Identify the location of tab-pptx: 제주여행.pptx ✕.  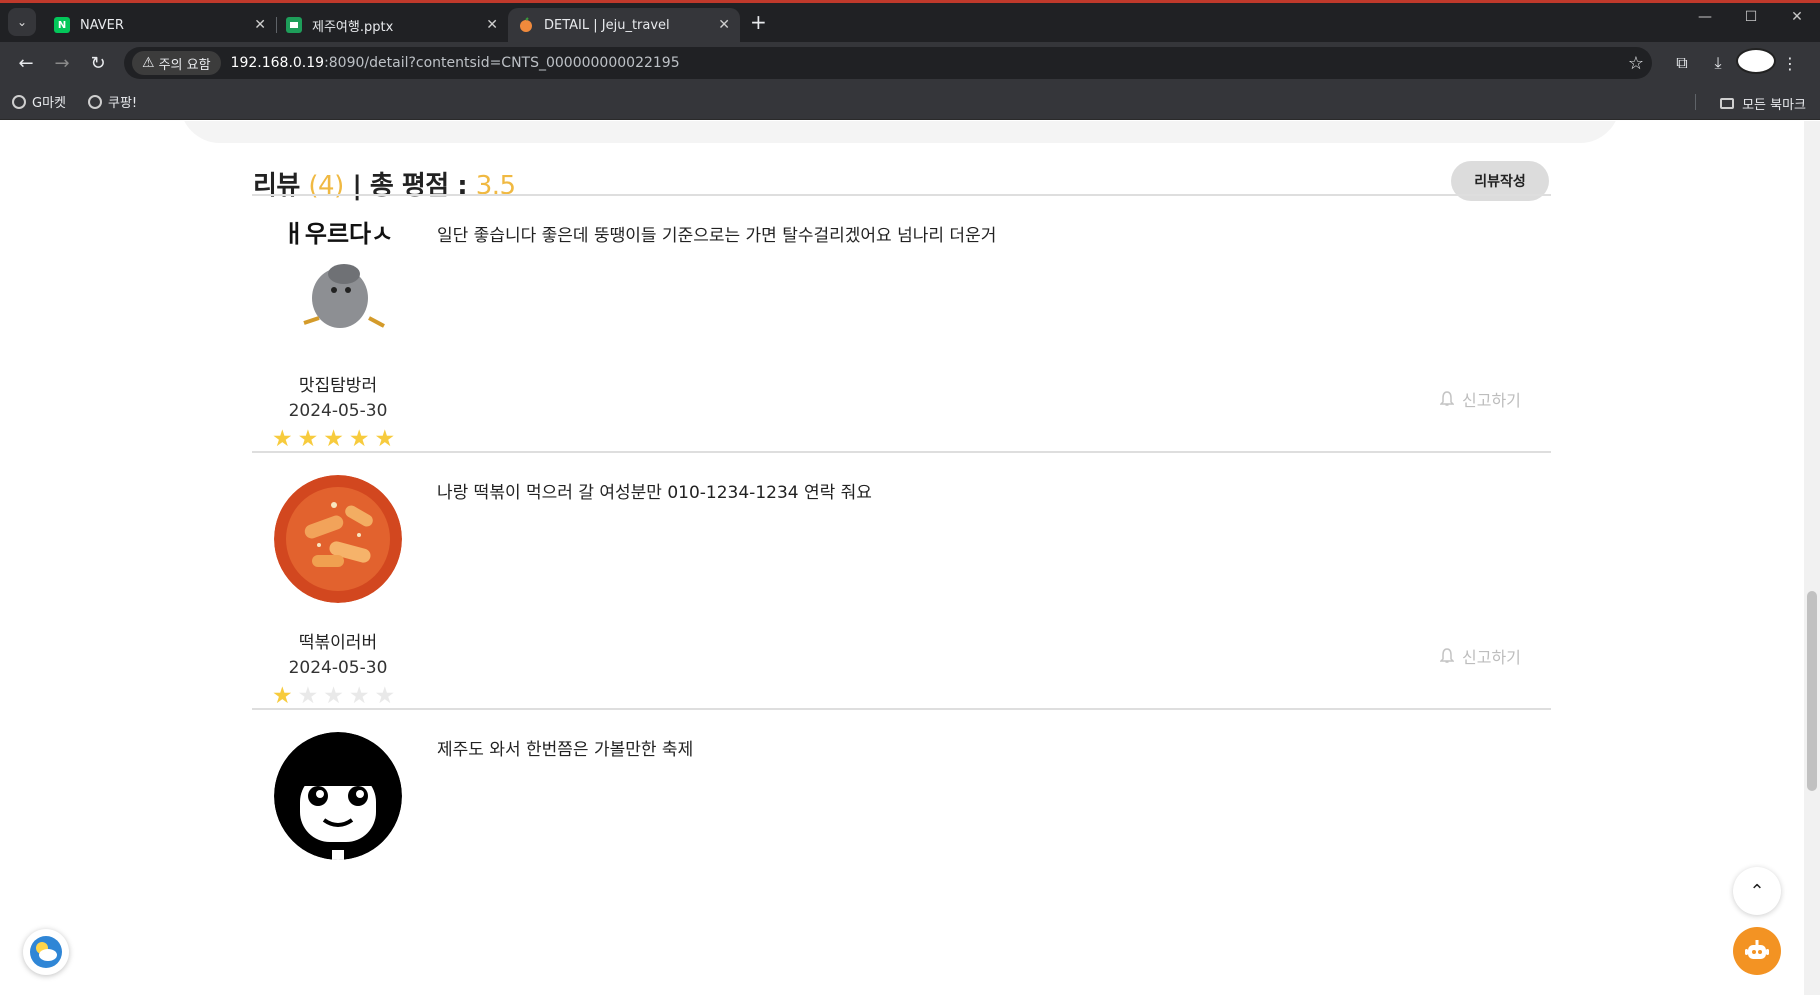
(392, 25).